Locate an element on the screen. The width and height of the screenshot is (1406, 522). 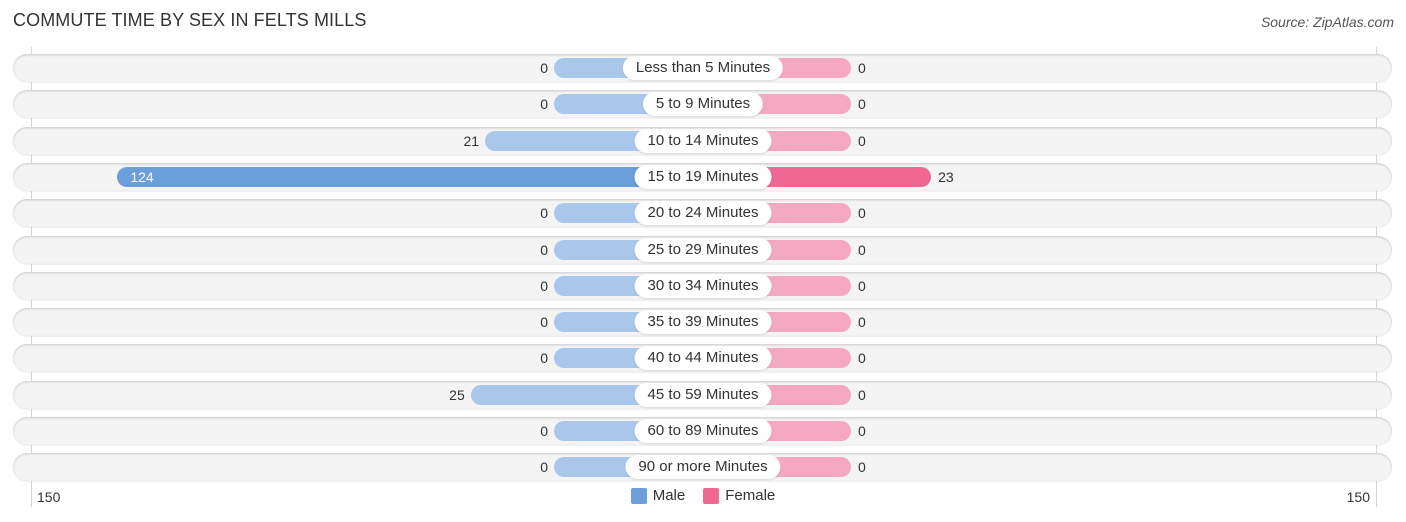
legend-label-female: Female is located at coordinates (750, 495).